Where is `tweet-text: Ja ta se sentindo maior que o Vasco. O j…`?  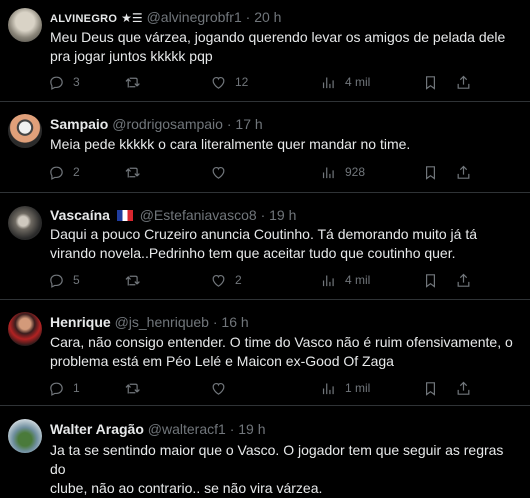 tweet-text: Ja ta se sentindo maior que o Vasco. O j… is located at coordinates (283, 469).